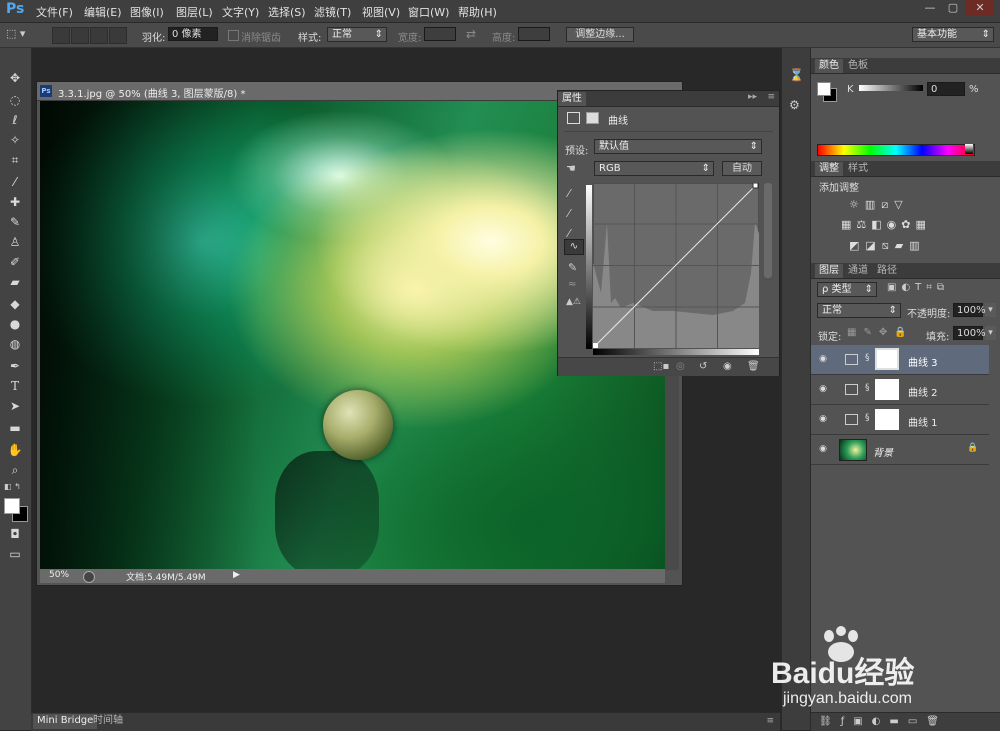 This screenshot has height=731, width=1000. Describe the element at coordinates (21, 34) in the screenshot. I see `marquee-tool-icon: ⬚ ▾` at that location.